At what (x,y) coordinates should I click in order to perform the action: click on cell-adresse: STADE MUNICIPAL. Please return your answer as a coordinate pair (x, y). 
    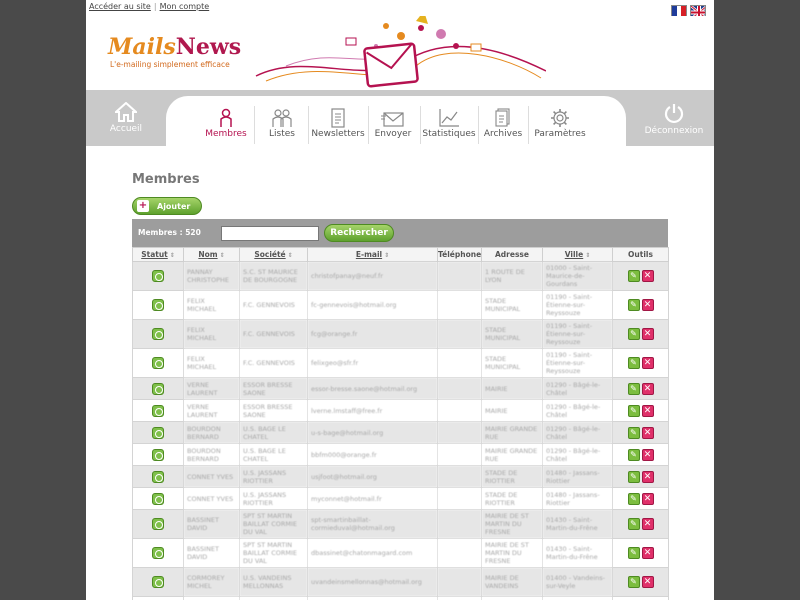
    Looking at the image, I should click on (512, 305).